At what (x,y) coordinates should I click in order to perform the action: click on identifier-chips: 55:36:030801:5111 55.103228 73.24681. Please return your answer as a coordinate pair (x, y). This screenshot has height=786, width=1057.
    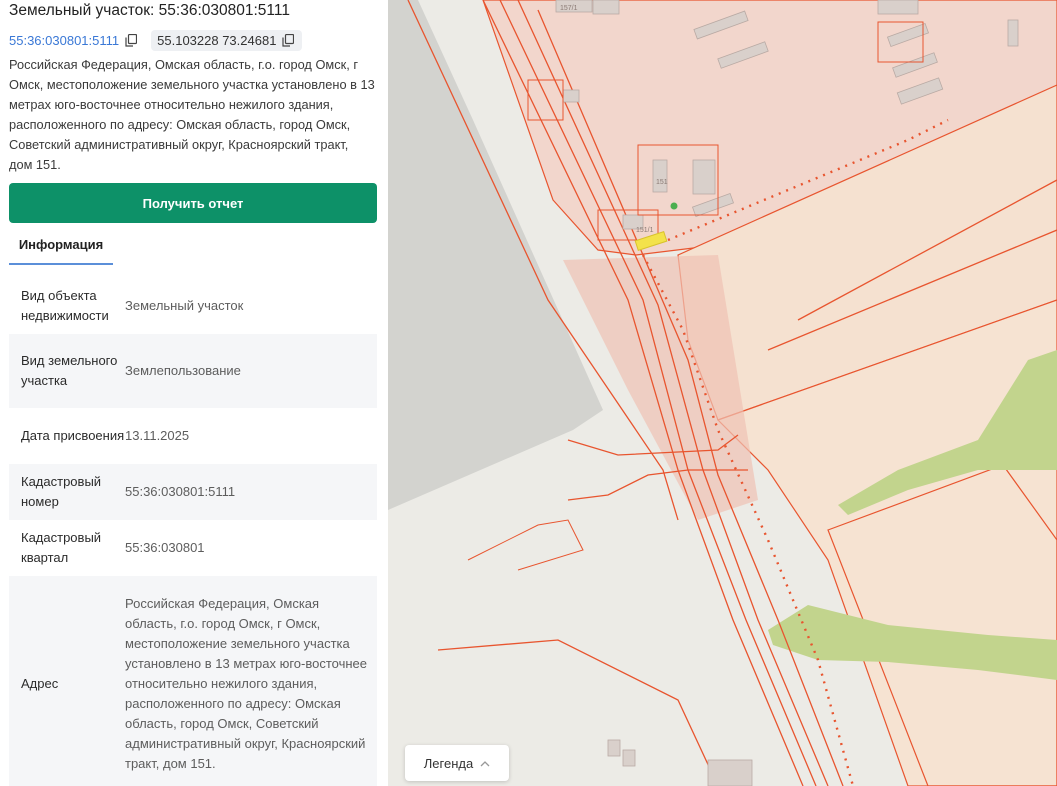
    Looking at the image, I should click on (156, 40).